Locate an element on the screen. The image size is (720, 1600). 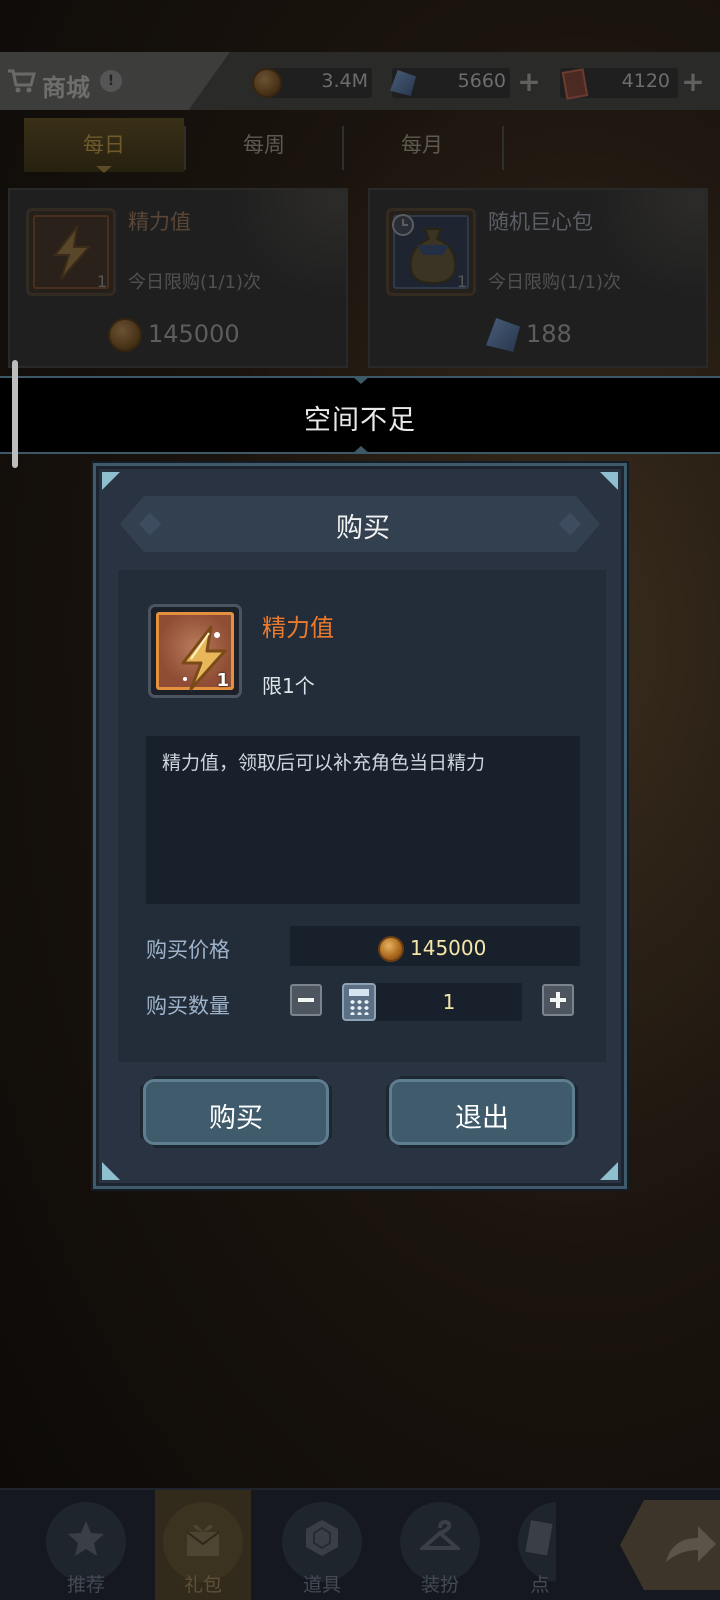
active-tab-indicator is located at coordinates (104, 169).